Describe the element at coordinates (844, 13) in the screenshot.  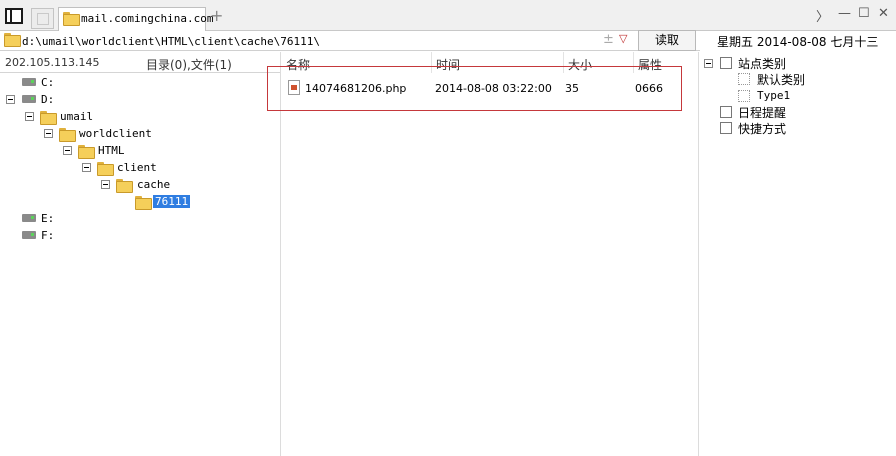
I see `minimize-button: —` at that location.